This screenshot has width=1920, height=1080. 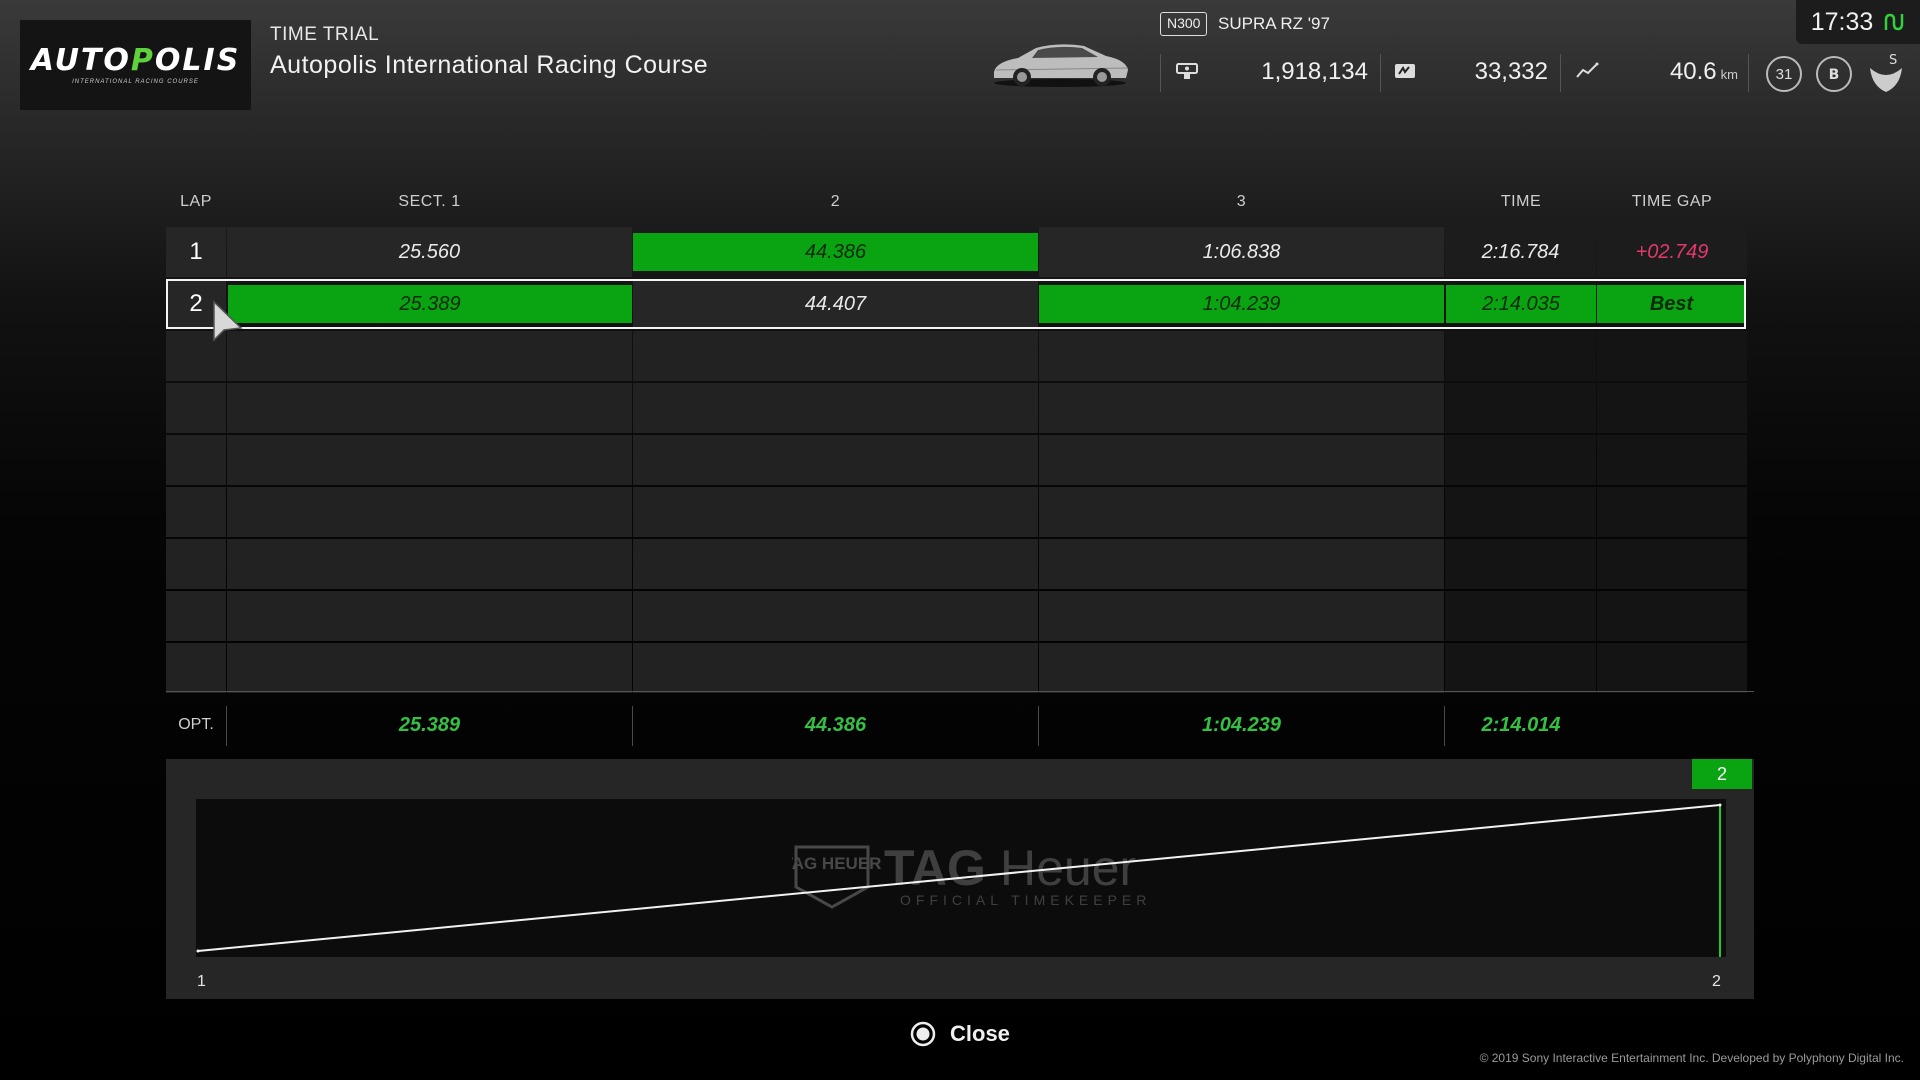 I want to click on distance-readout: 40.6 km, so click(x=1679, y=72).